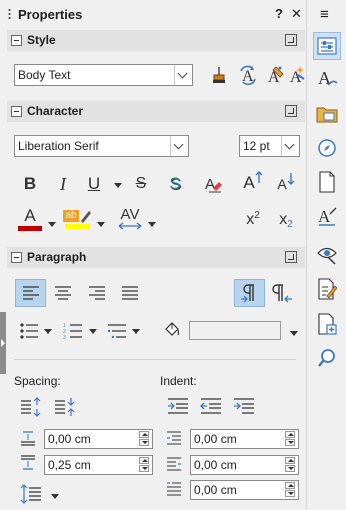 This screenshot has height=510, width=346. I want to click on unordered-list-button, so click(29, 331).